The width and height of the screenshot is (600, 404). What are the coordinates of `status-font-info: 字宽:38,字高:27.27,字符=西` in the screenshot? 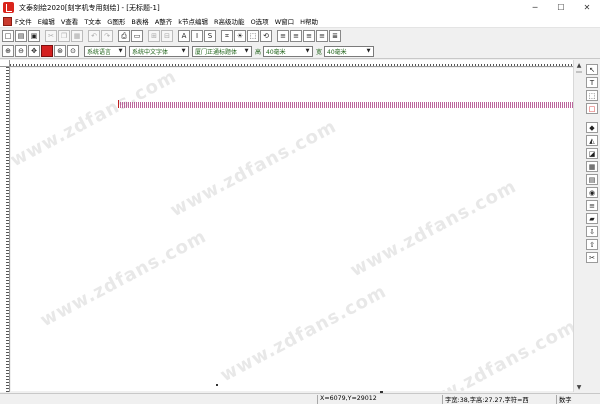 It's located at (498, 399).